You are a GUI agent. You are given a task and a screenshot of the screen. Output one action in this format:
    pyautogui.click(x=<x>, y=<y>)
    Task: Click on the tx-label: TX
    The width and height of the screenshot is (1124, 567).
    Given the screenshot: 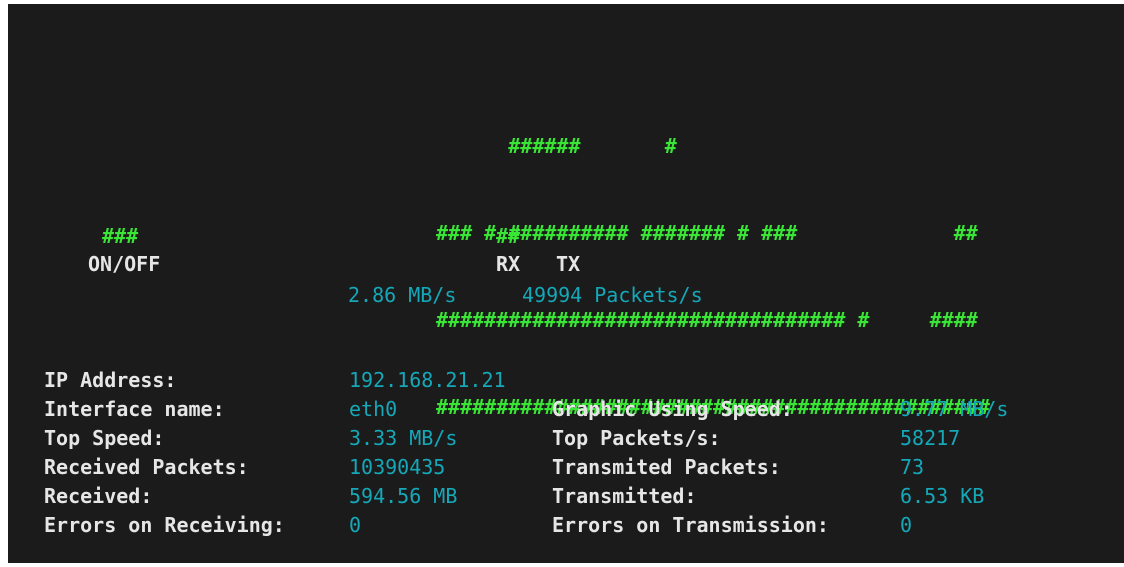 What is the action you would take?
    pyautogui.click(x=568, y=264)
    